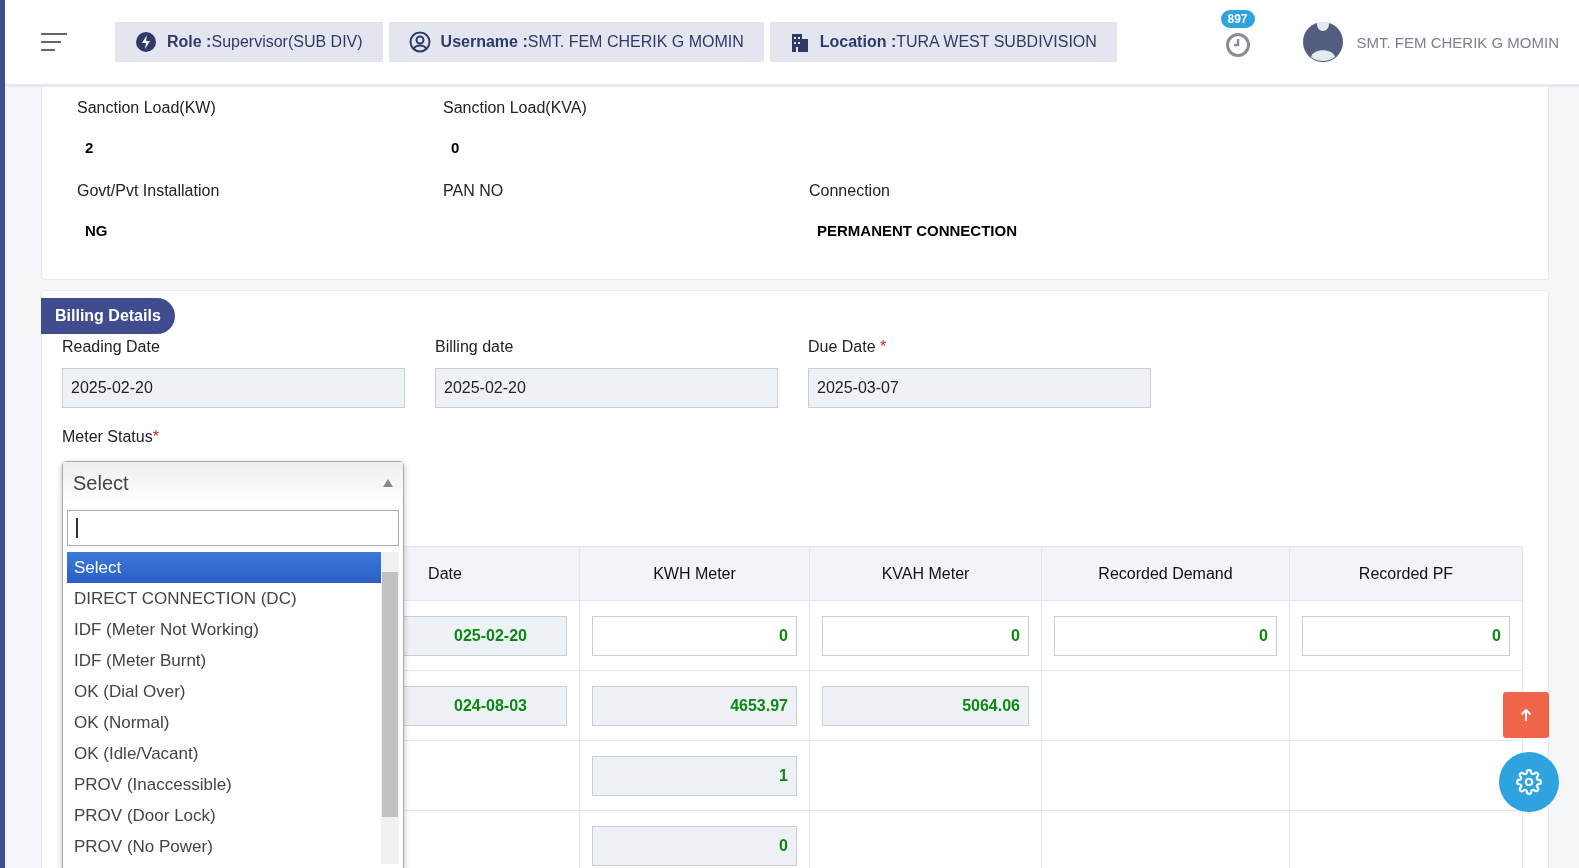  I want to click on user-circle-icon, so click(419, 42).